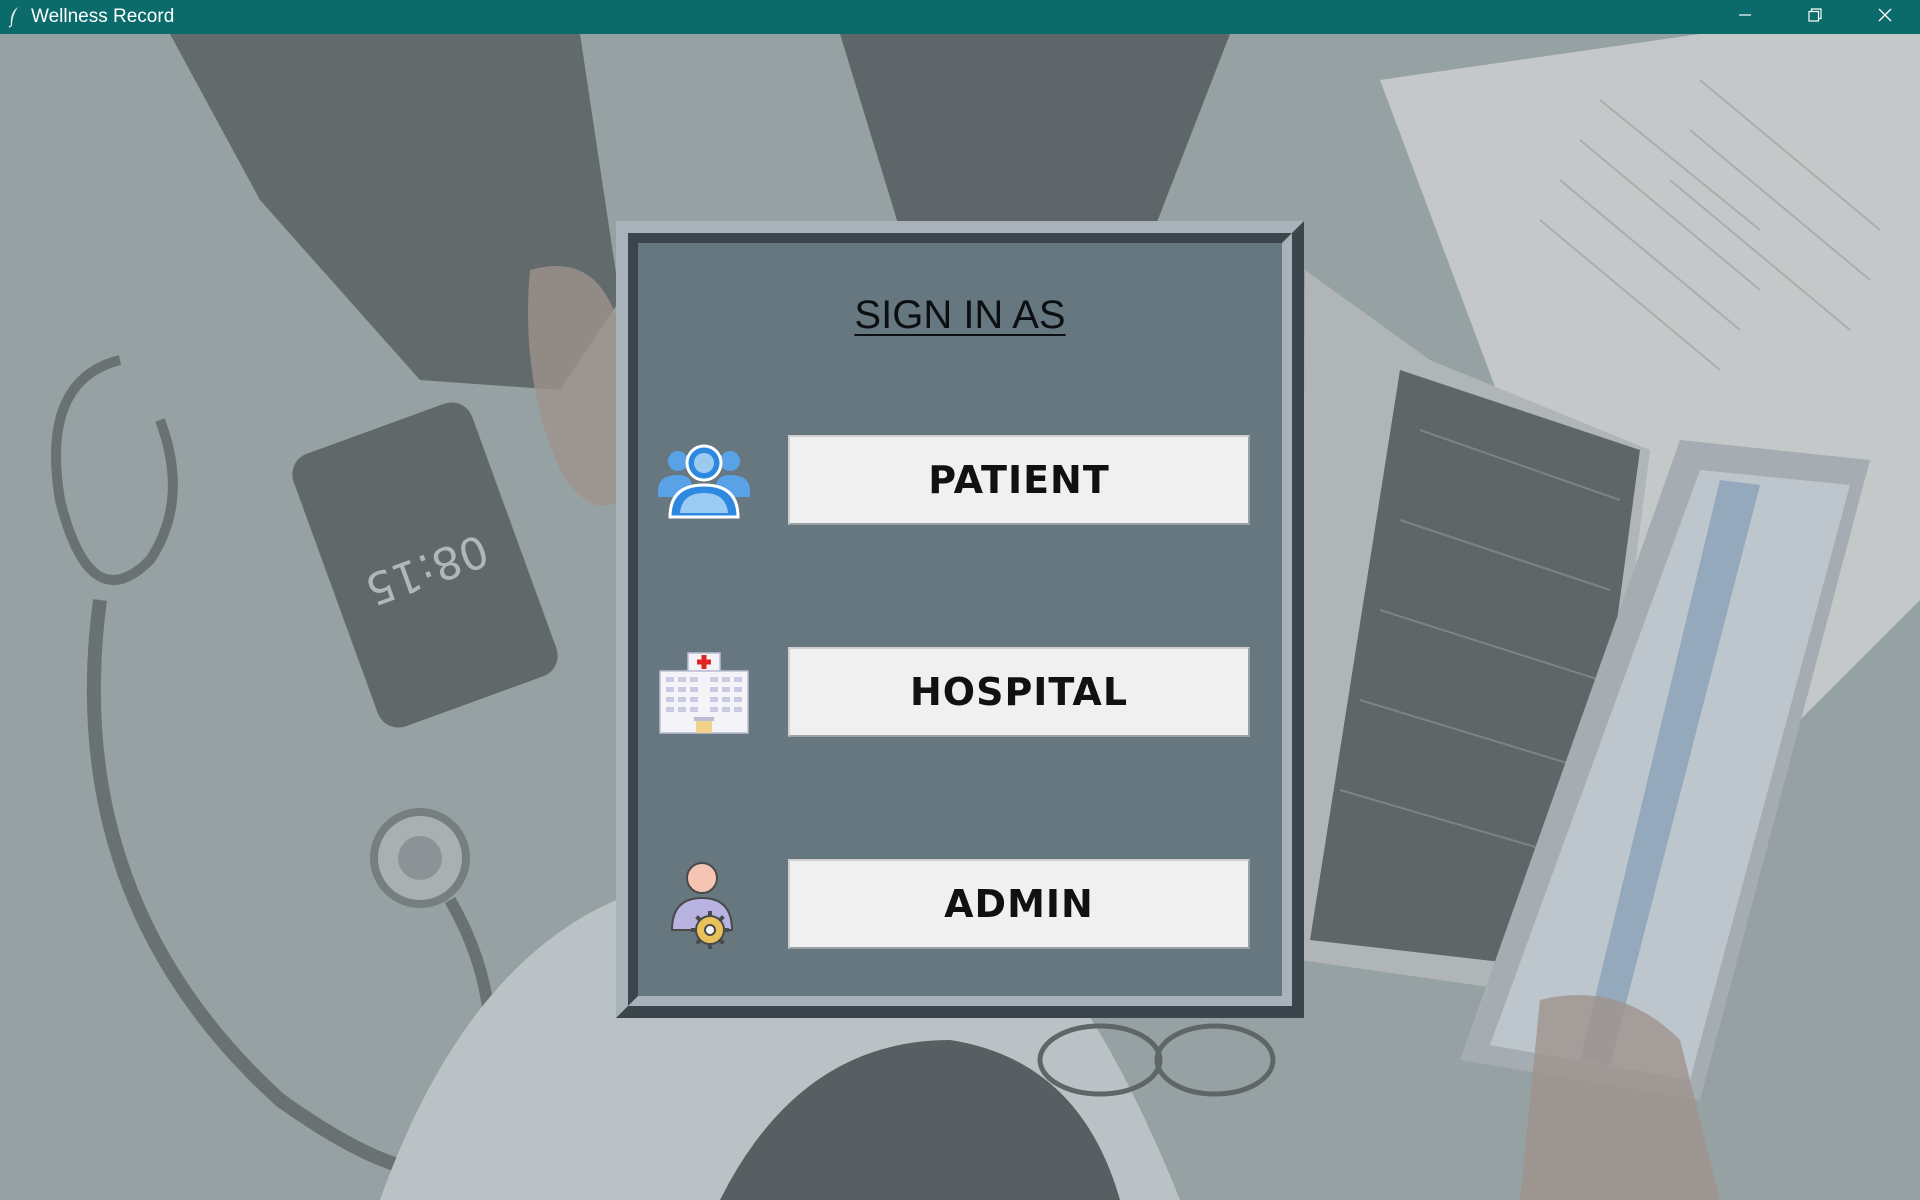 This screenshot has height=1200, width=1920. I want to click on admin-user-gear-icon, so click(704, 905).